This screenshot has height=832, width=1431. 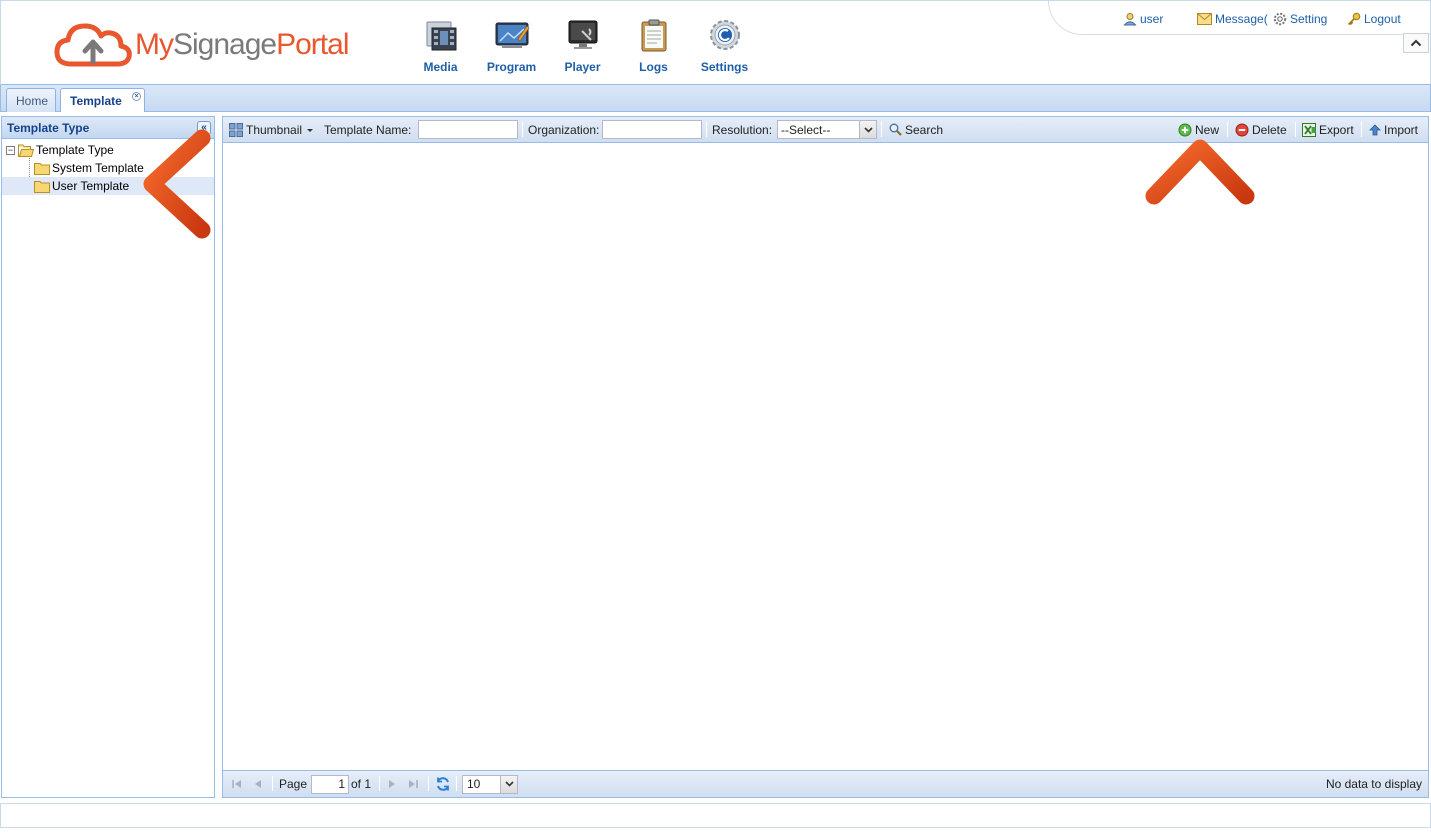 I want to click on setting-link: Setting, so click(x=1300, y=19).